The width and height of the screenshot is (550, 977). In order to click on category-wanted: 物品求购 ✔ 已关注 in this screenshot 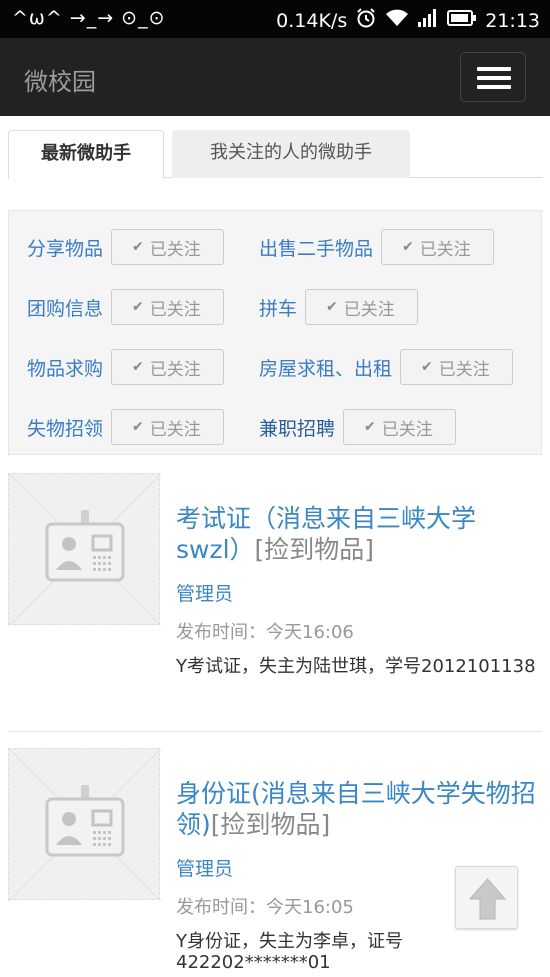, I will do `click(125, 367)`.